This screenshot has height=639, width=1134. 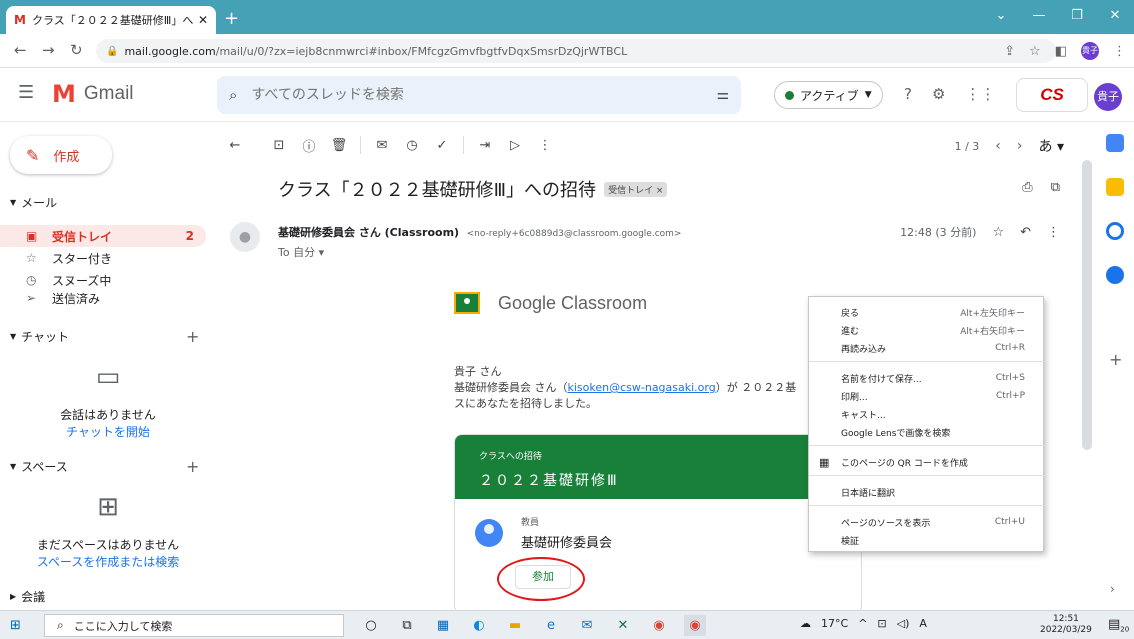 I want to click on compose-button: ✎ 作成, so click(x=61, y=155).